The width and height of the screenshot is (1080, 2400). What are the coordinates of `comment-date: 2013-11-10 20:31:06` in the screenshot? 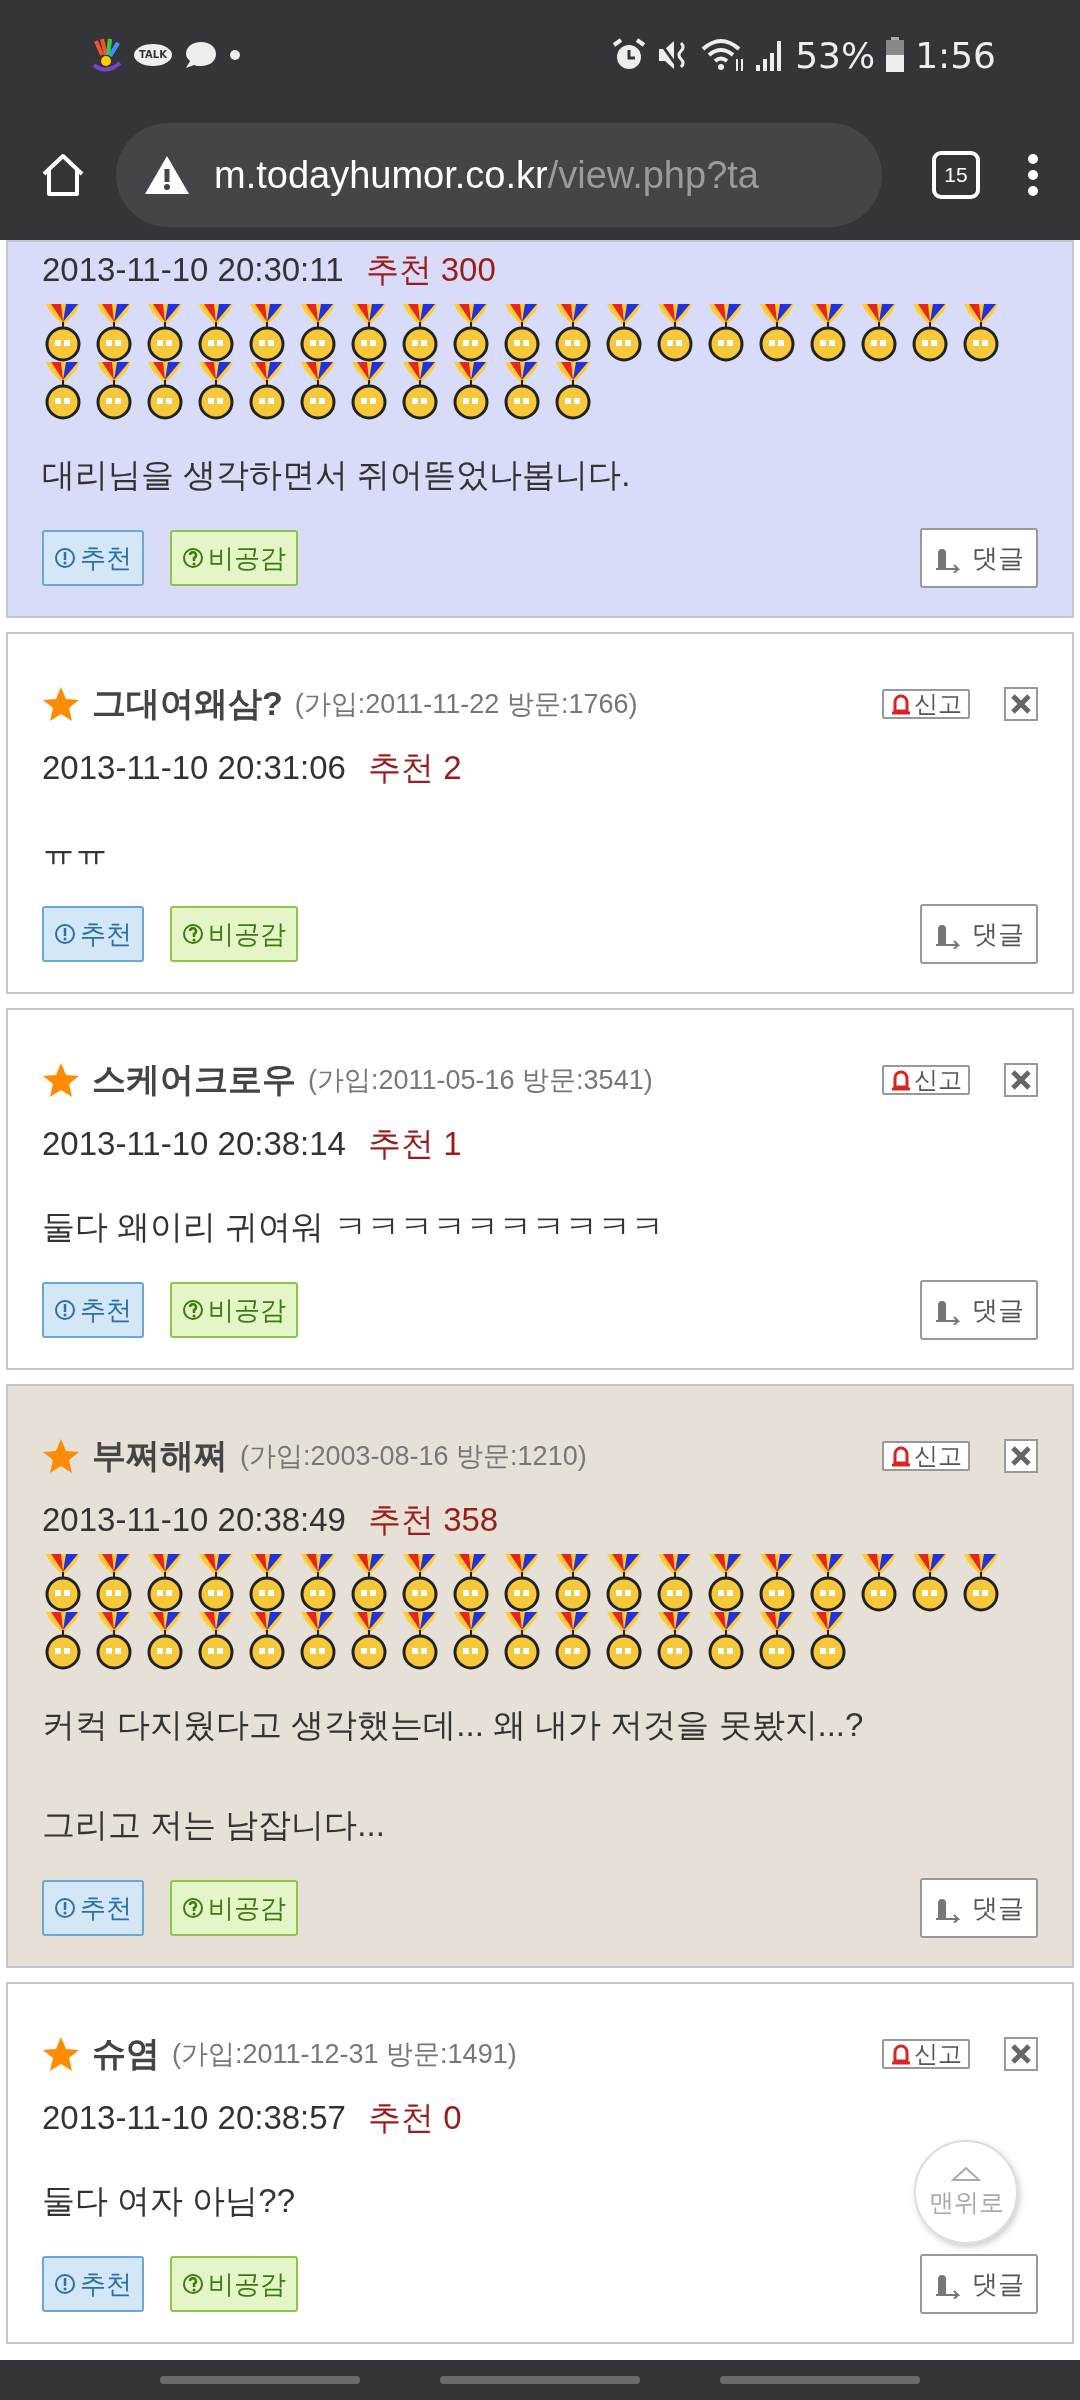 It's located at (194, 768).